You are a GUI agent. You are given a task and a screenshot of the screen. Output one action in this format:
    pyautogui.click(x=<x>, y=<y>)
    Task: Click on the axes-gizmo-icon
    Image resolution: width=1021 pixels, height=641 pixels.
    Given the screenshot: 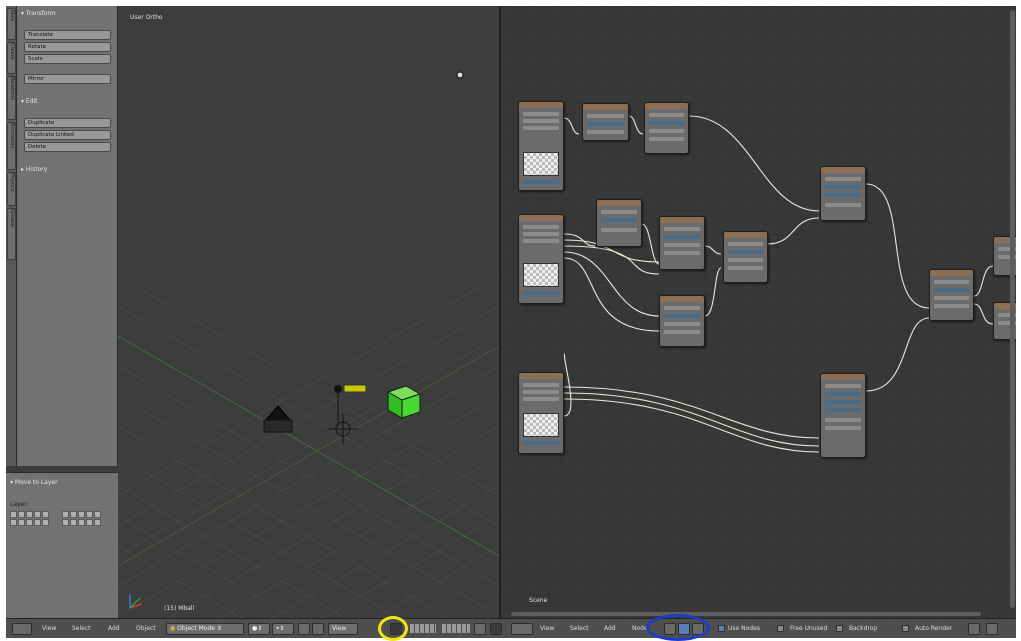 What is the action you would take?
    pyautogui.click(x=136, y=601)
    